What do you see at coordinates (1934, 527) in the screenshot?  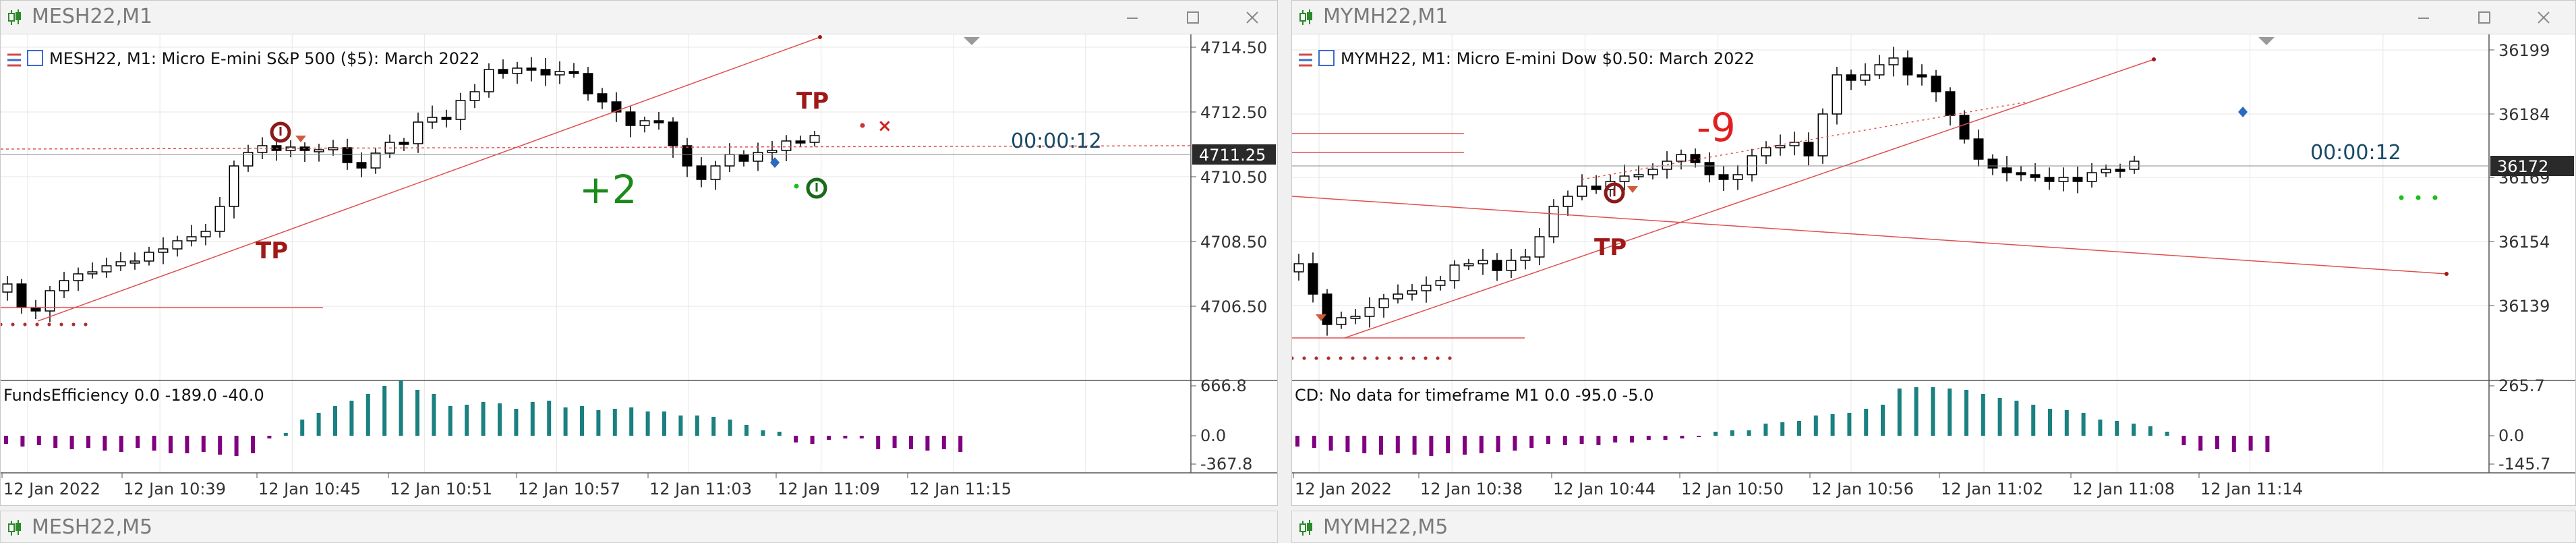 I see `minimized-window-mym-m5: MYMH22,M5` at bounding box center [1934, 527].